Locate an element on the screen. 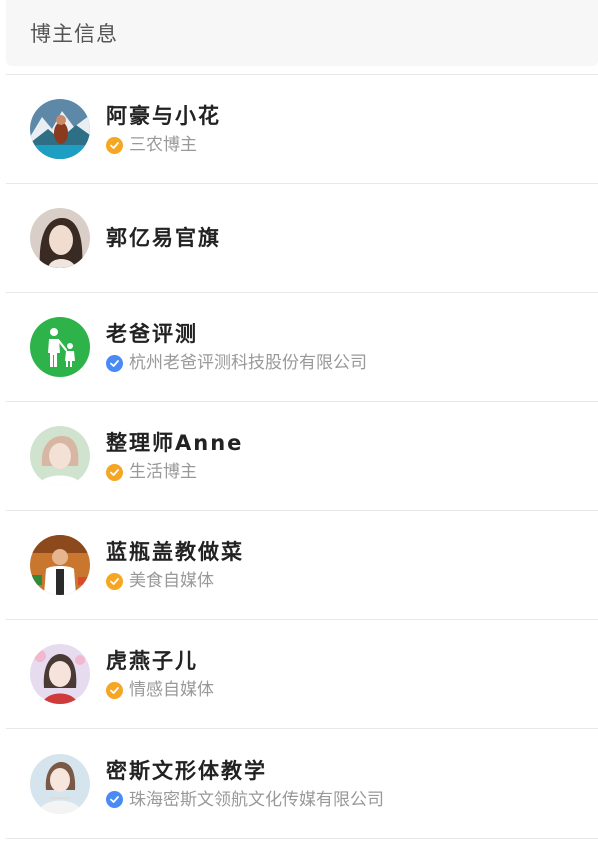  blogger-description-line: 珠海密斯文领航文化传媒有限公司 is located at coordinates (347, 800).